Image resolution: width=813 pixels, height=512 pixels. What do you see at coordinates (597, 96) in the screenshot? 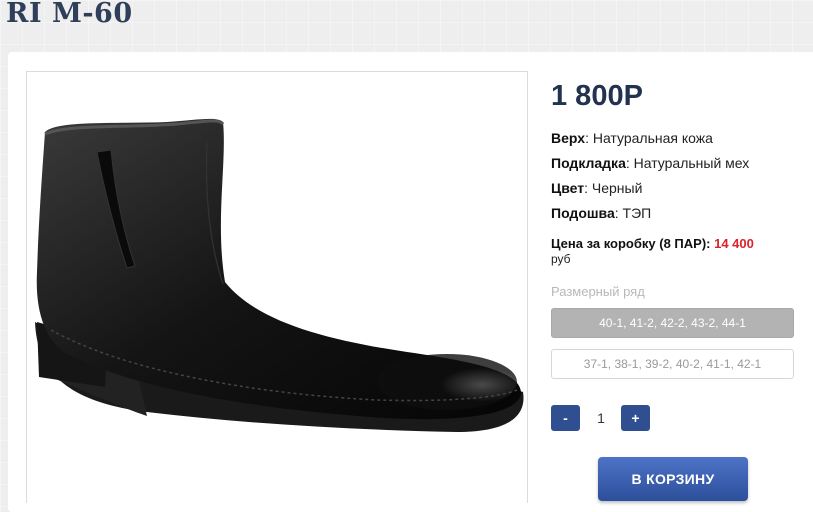
I see `product-price: 1 800Р` at bounding box center [597, 96].